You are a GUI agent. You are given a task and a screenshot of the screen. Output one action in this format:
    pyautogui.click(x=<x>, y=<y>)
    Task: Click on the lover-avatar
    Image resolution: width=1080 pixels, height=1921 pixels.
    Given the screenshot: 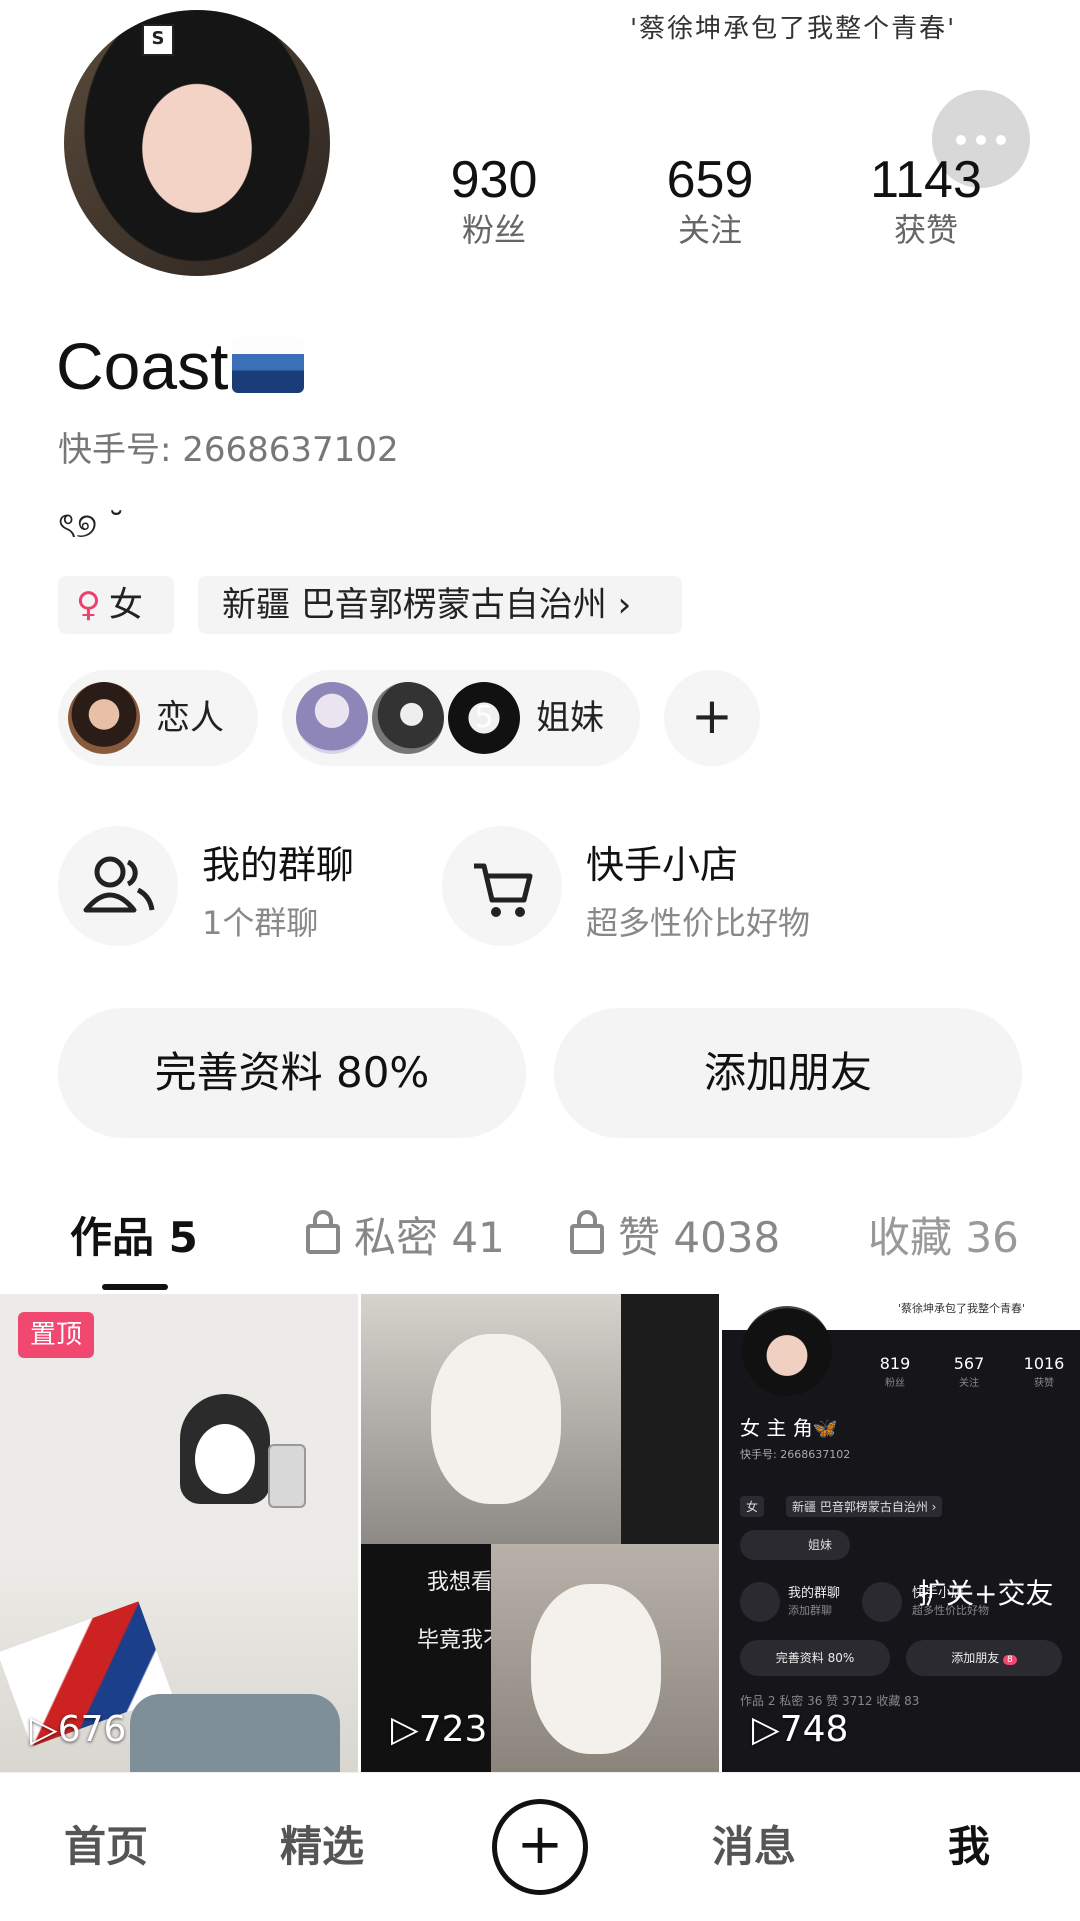 What is the action you would take?
    pyautogui.click(x=104, y=718)
    